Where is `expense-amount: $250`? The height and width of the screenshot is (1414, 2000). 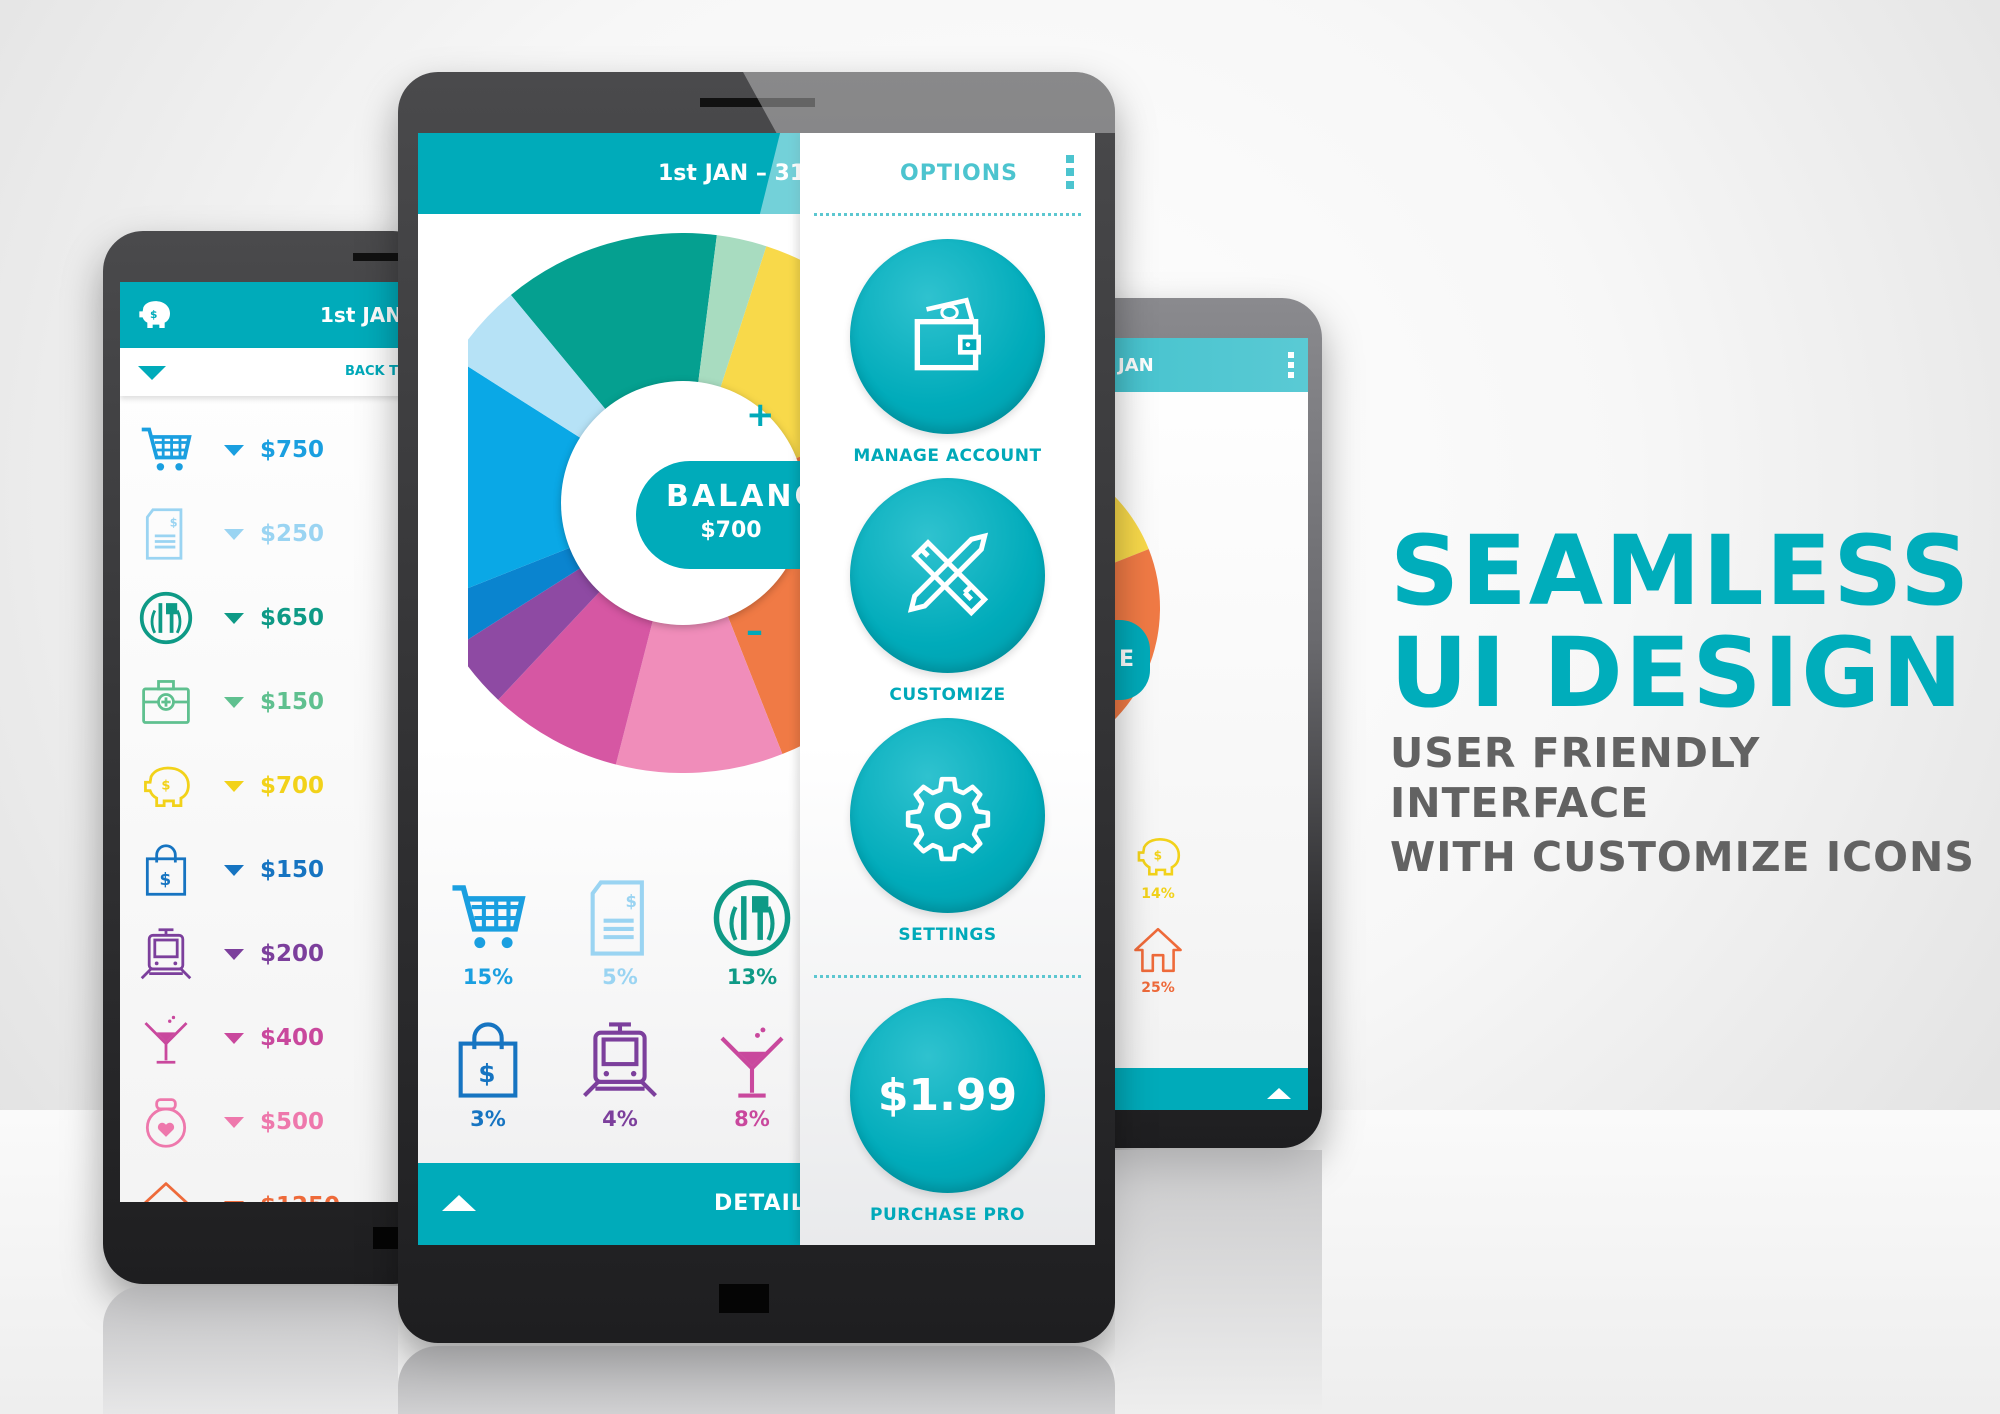
expense-amount: $250 is located at coordinates (292, 534).